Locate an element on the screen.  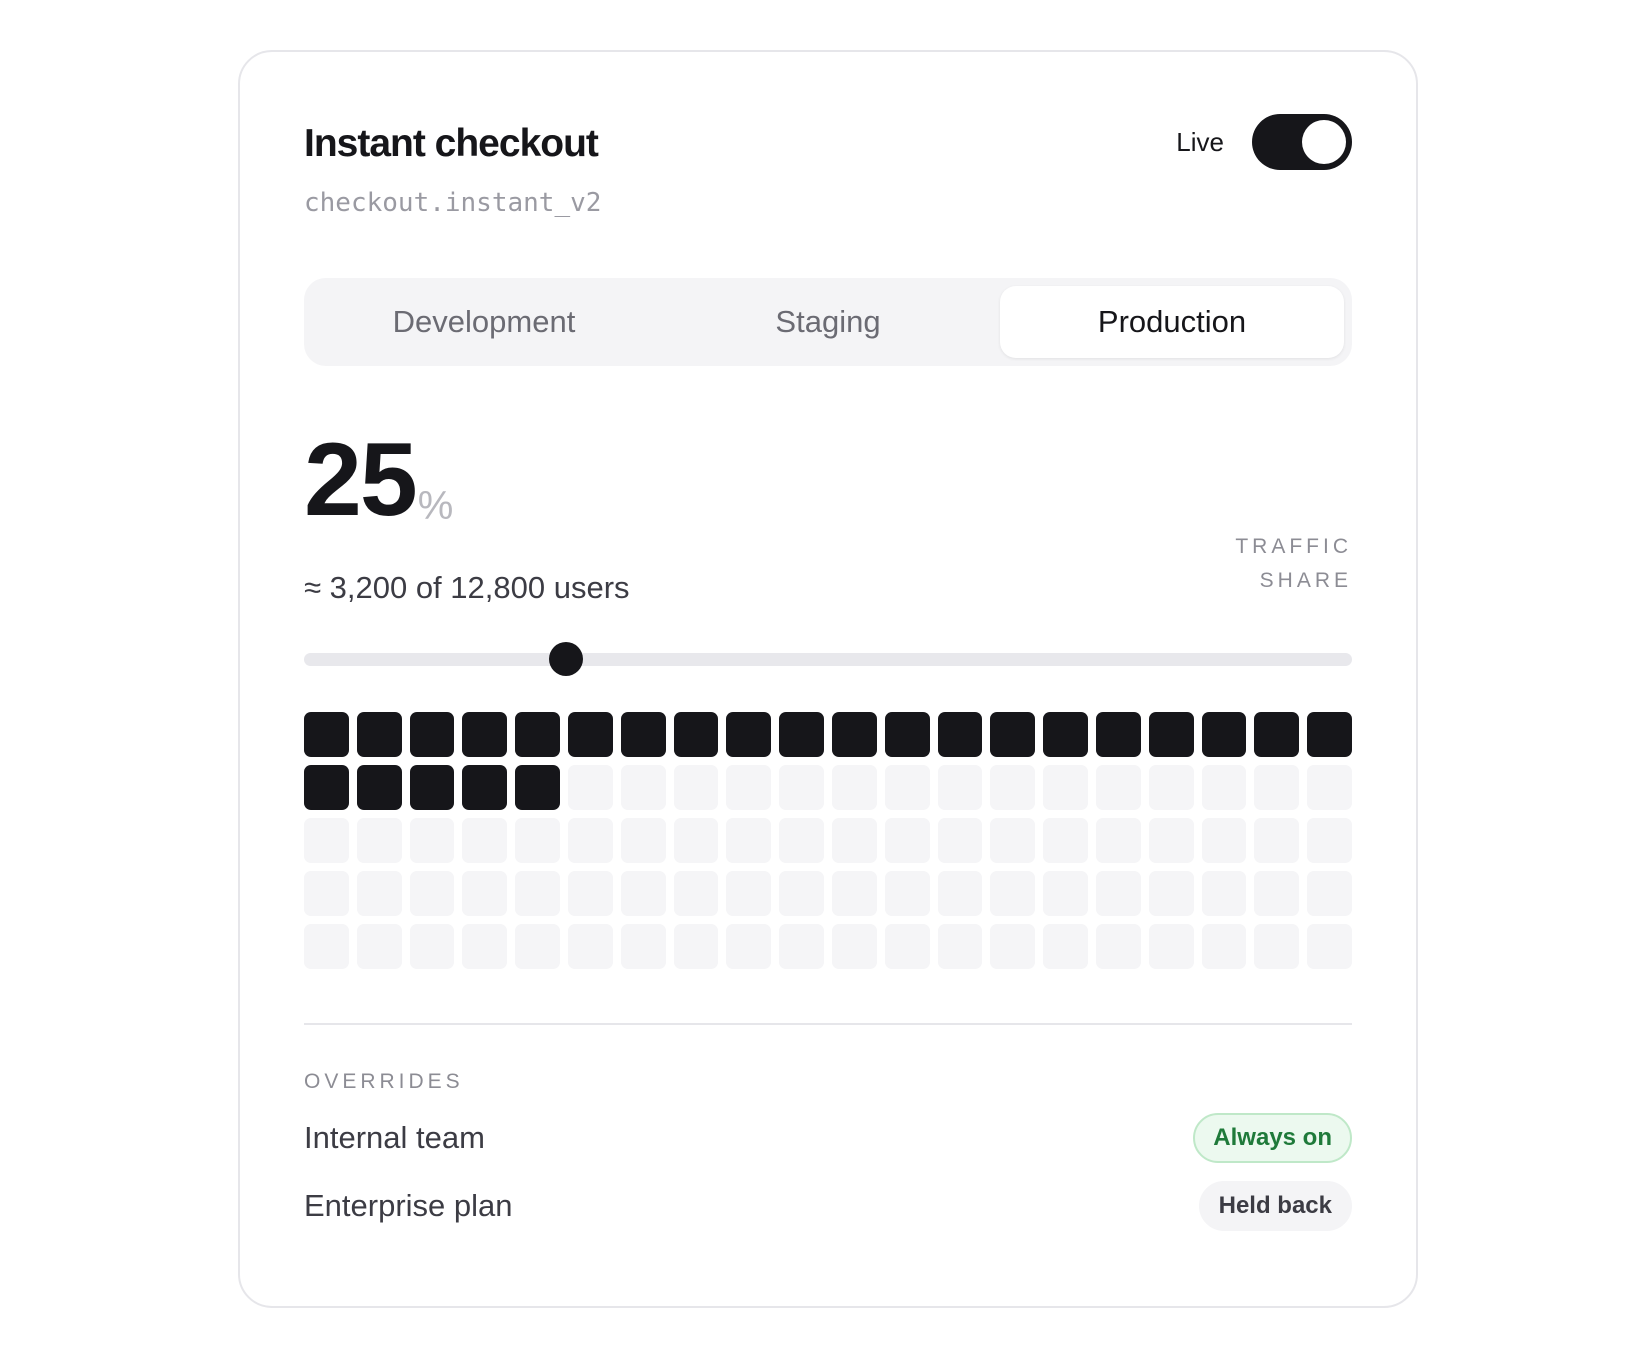
traffic-label-line1: TRAFFIC is located at coordinates (1293, 546).